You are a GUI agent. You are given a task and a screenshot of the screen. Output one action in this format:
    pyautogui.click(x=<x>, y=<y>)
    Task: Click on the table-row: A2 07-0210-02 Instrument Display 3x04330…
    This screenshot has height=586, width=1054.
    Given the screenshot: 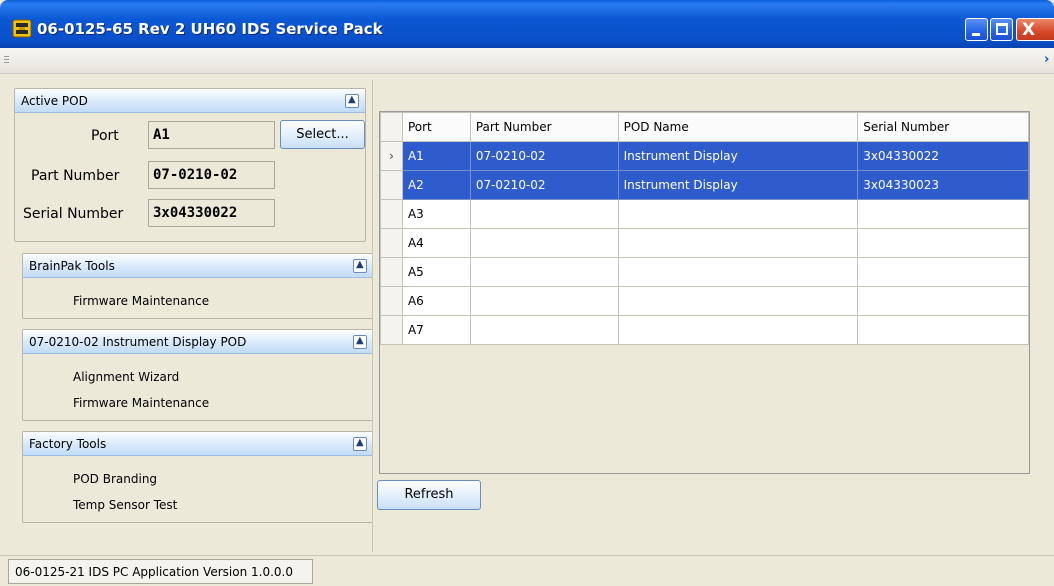 What is the action you would take?
    pyautogui.click(x=704, y=185)
    